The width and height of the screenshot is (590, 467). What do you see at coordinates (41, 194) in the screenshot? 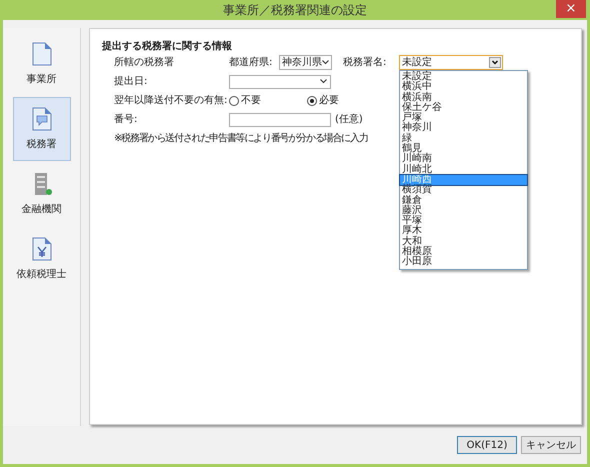
I see `sidebar-item: 金融機関` at bounding box center [41, 194].